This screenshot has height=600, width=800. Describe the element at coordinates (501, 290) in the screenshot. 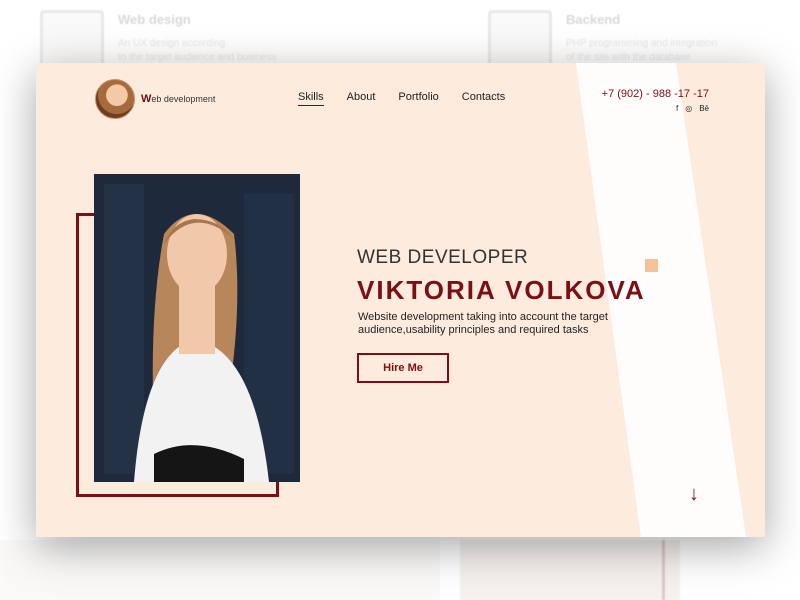

I see `hero-name: VIKTORIA VOLKOVA` at that location.